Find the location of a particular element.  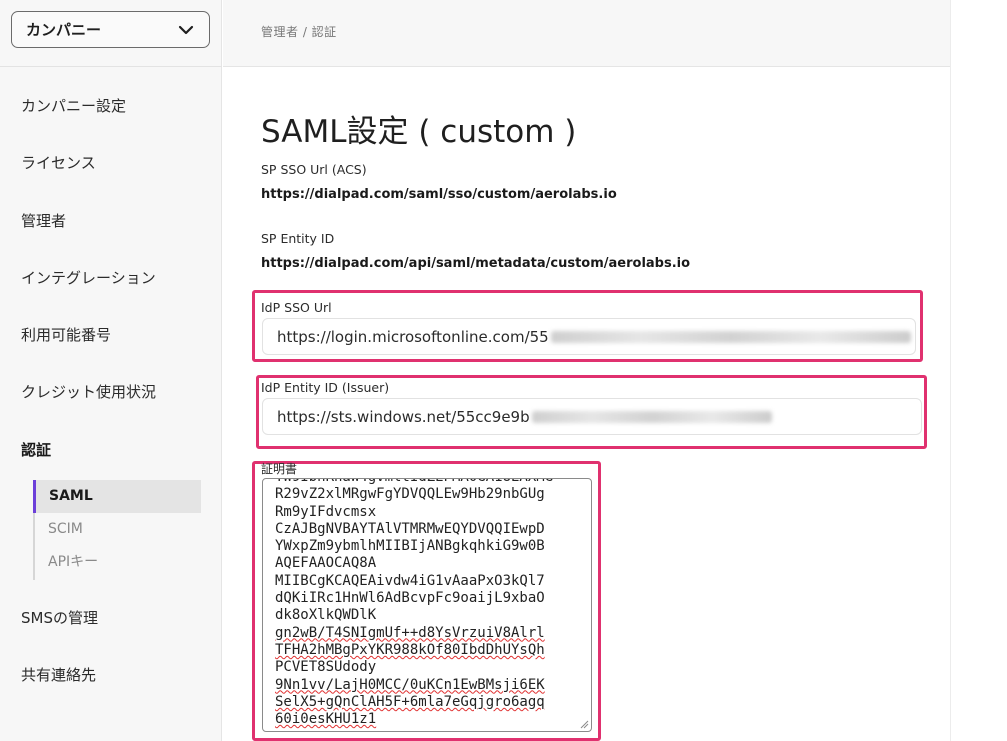

company-select: カンパニー is located at coordinates (110, 29).